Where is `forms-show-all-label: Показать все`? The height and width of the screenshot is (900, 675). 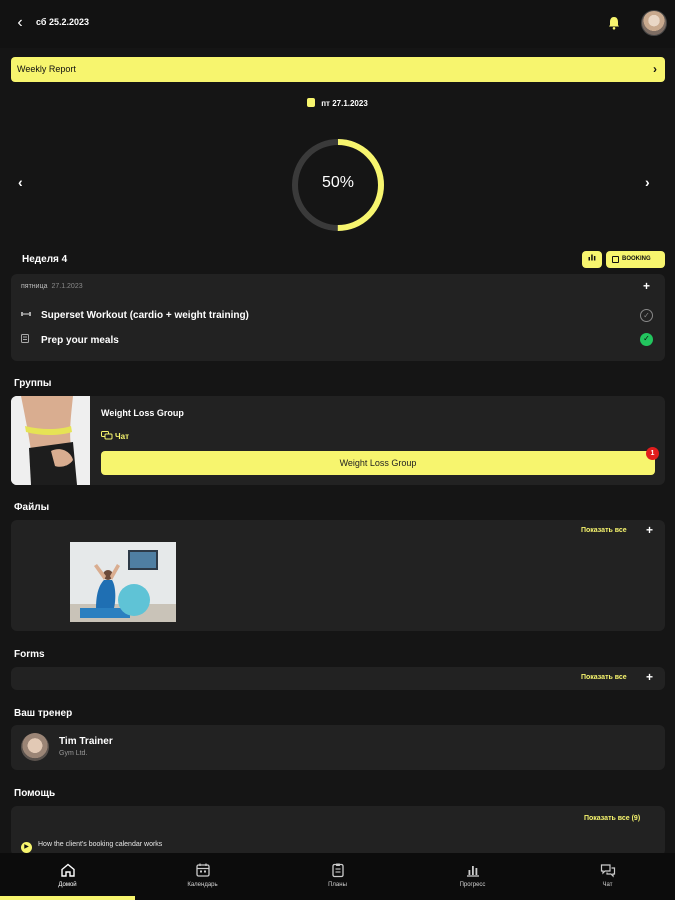
forms-show-all-label: Показать все is located at coordinates (604, 677).